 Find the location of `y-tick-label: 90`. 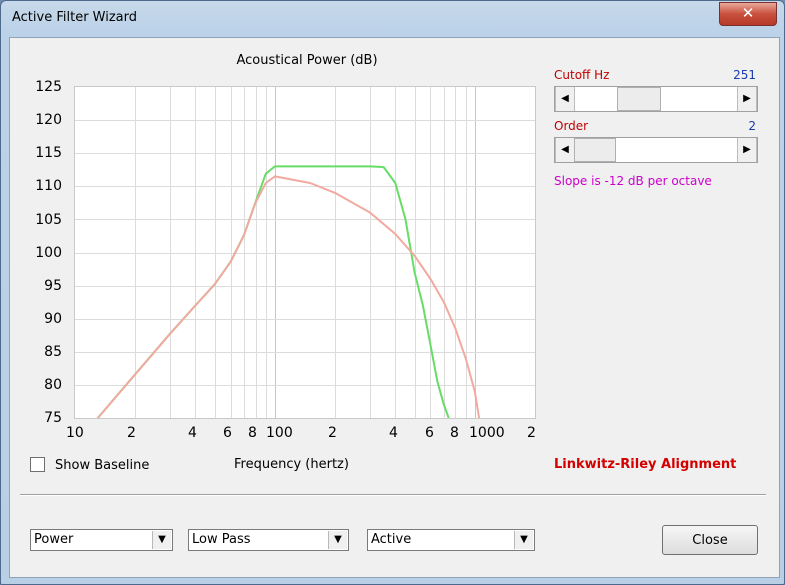

y-tick-label: 90 is located at coordinates (53, 319).